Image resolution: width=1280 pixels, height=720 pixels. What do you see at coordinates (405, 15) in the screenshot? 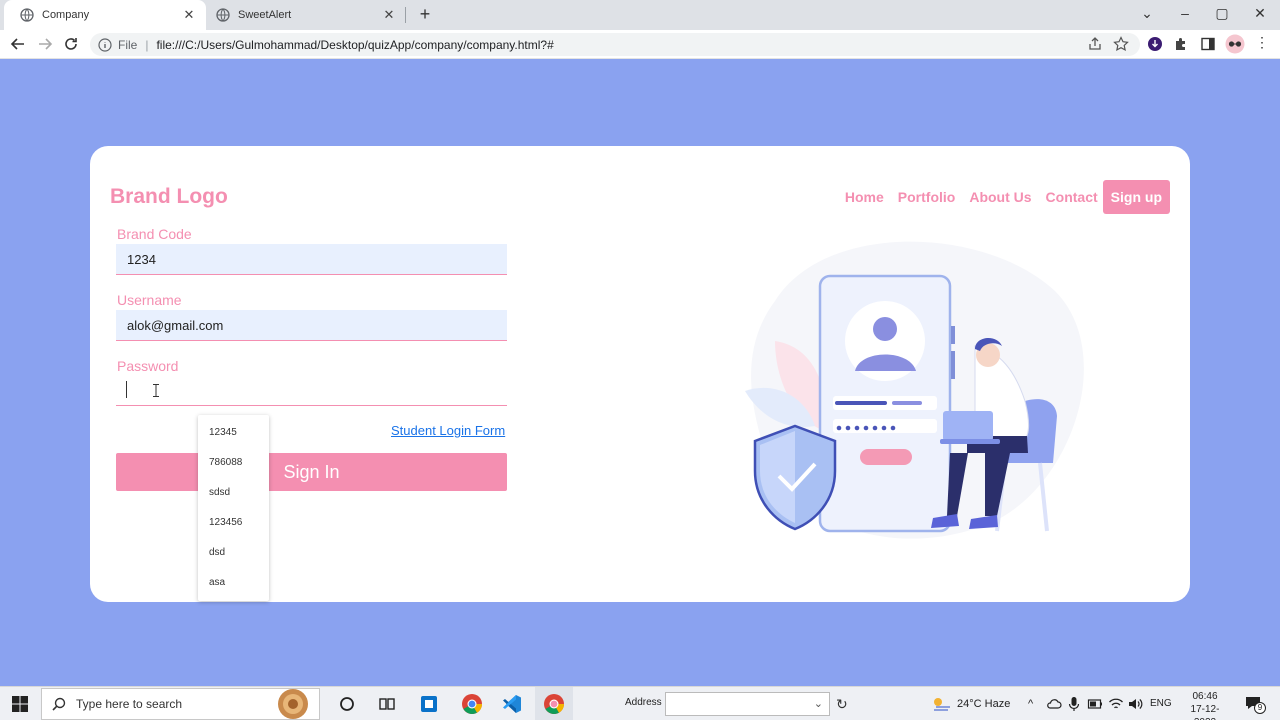
I see `tab-separator` at bounding box center [405, 15].